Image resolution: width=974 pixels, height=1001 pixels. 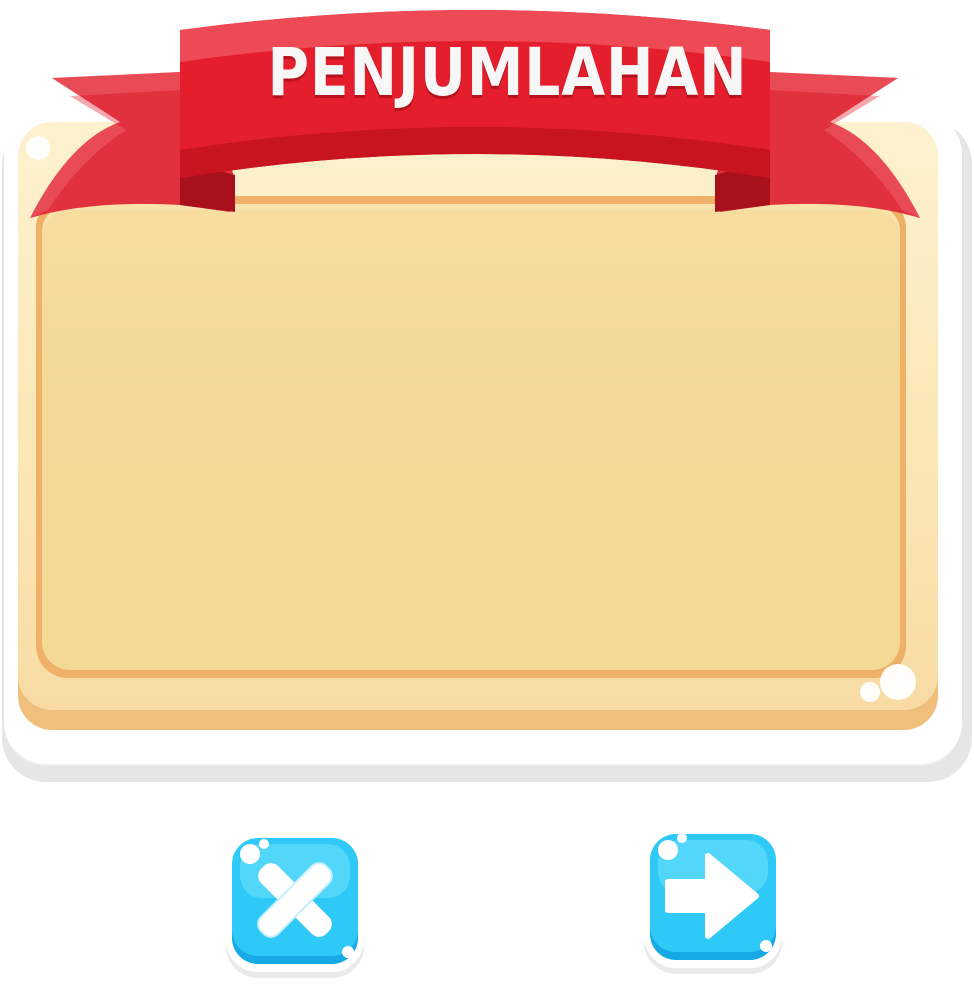 I want to click on next-button, so click(x=713, y=901).